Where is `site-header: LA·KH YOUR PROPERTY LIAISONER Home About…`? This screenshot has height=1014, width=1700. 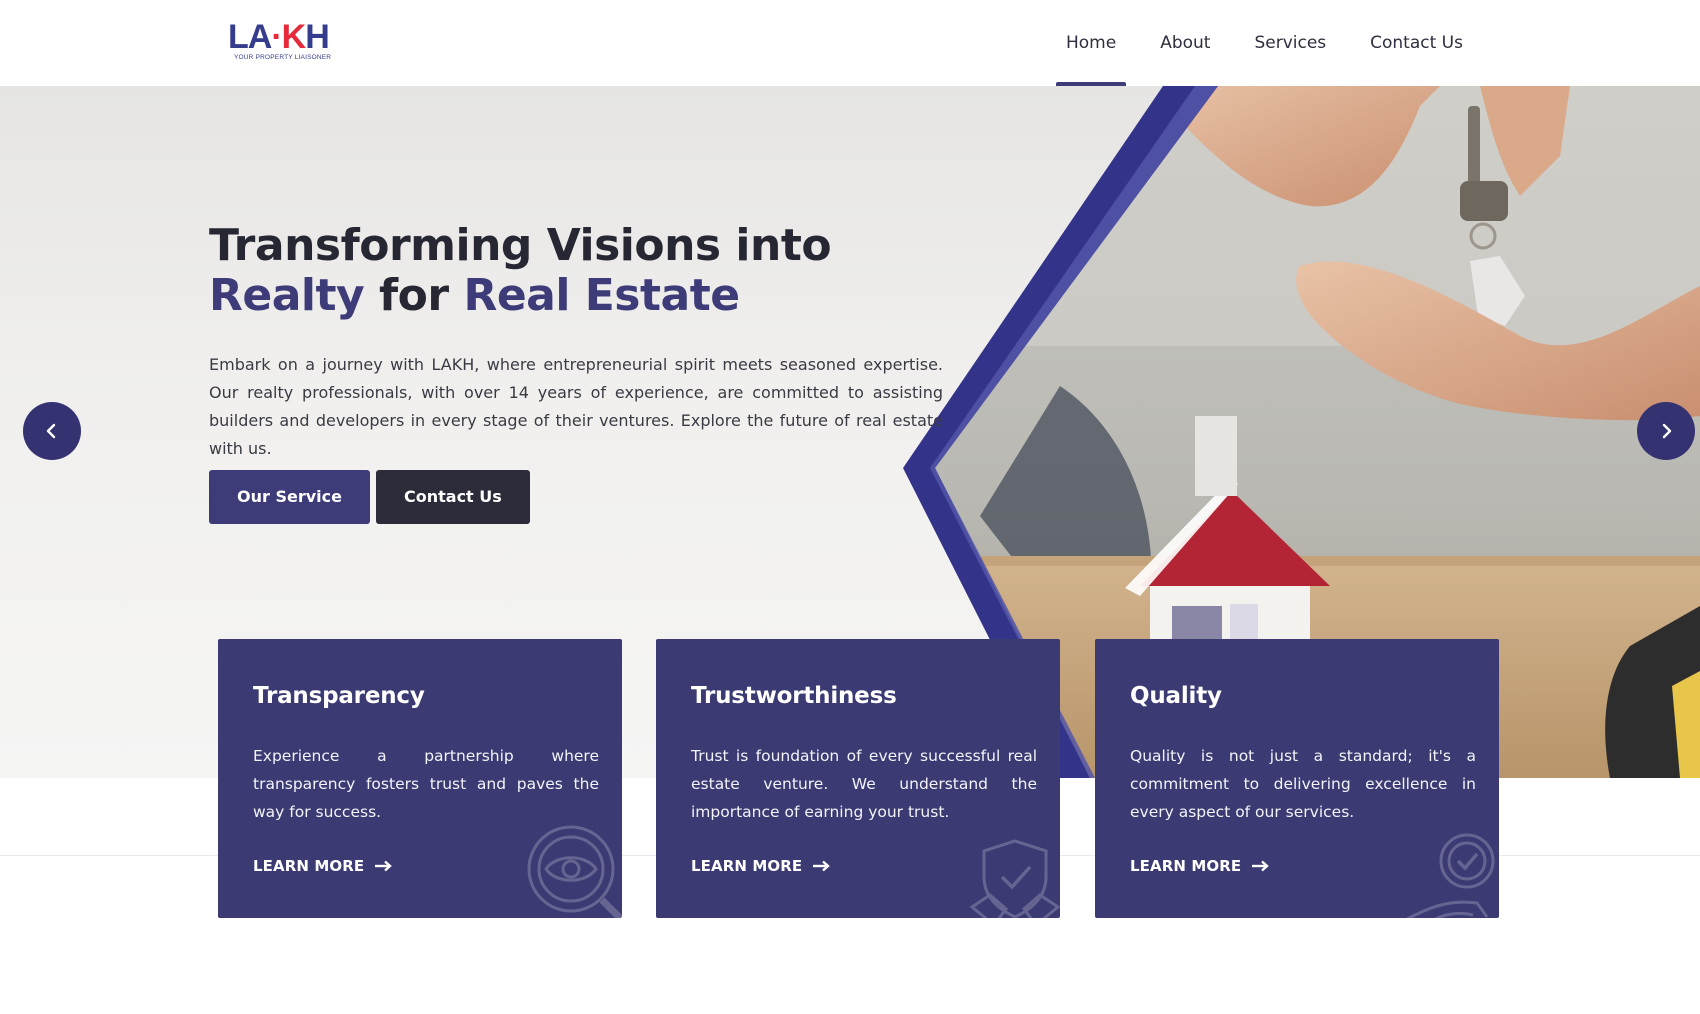 site-header: LA·KH YOUR PROPERTY LIAISONER Home About… is located at coordinates (850, 43).